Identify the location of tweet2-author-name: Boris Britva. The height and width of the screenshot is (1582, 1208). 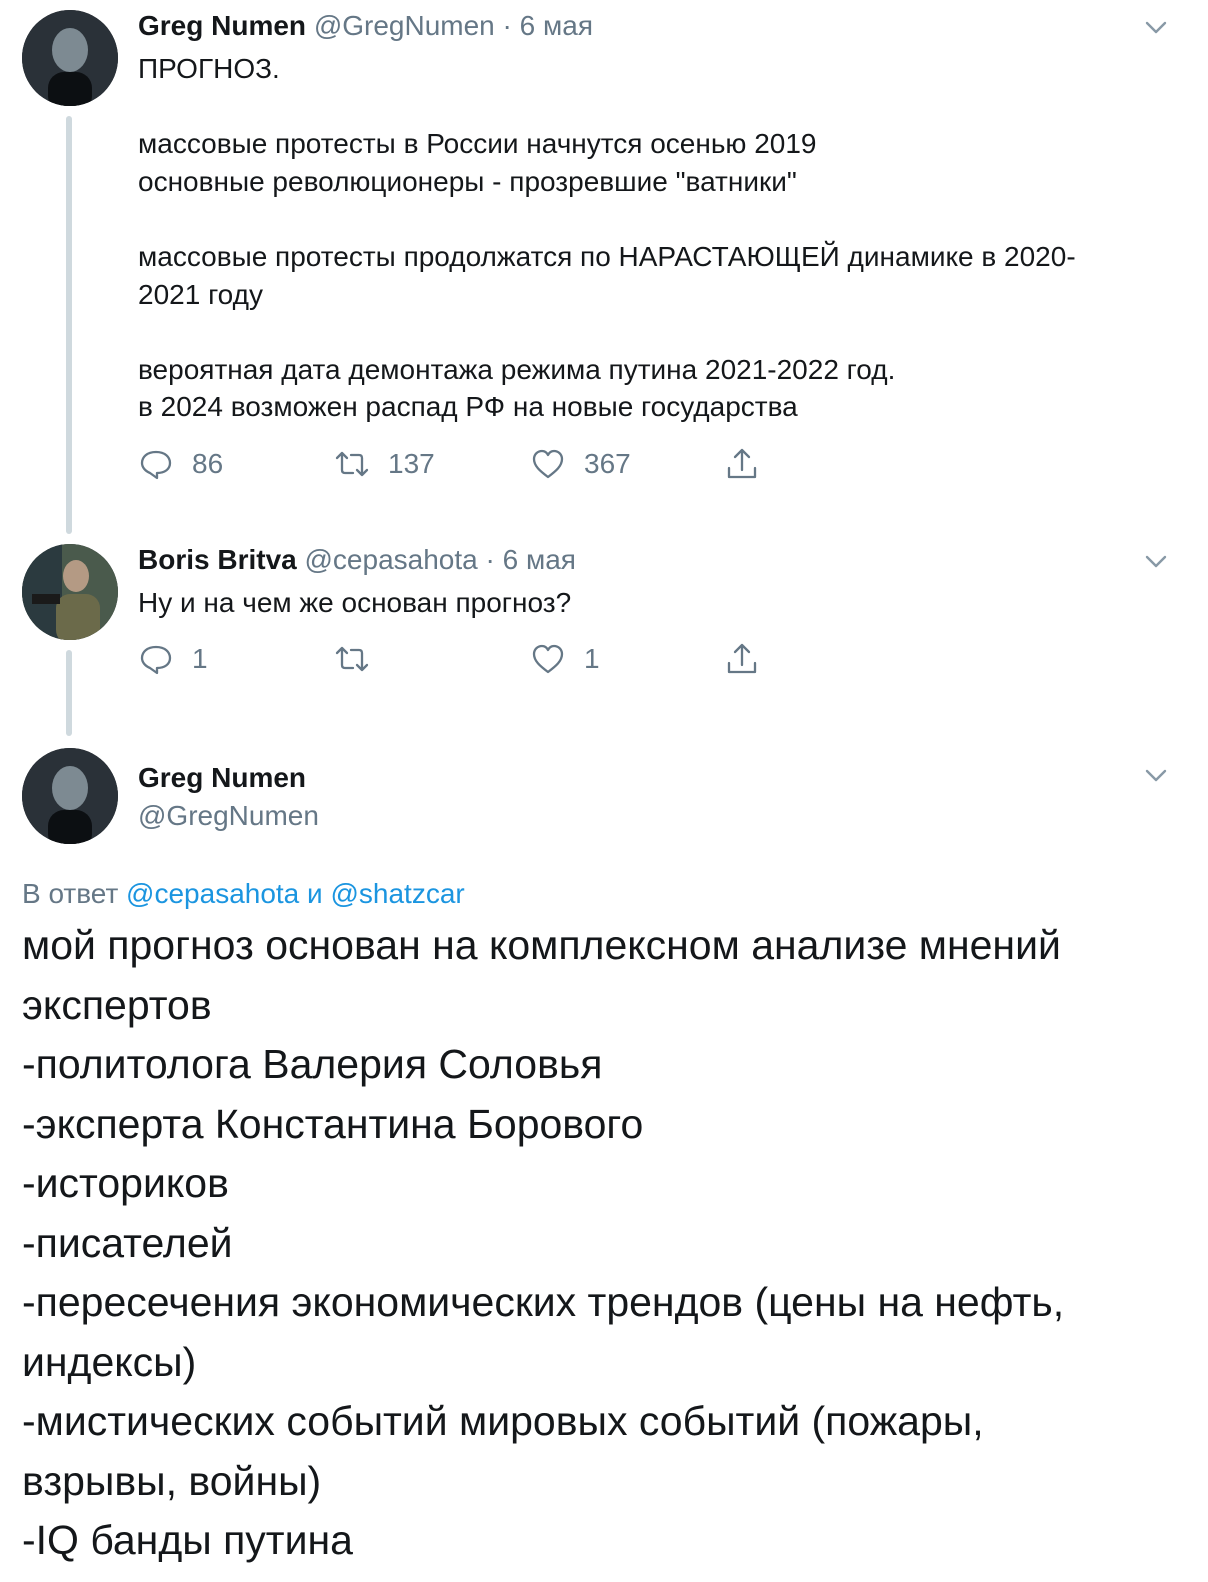
(217, 559).